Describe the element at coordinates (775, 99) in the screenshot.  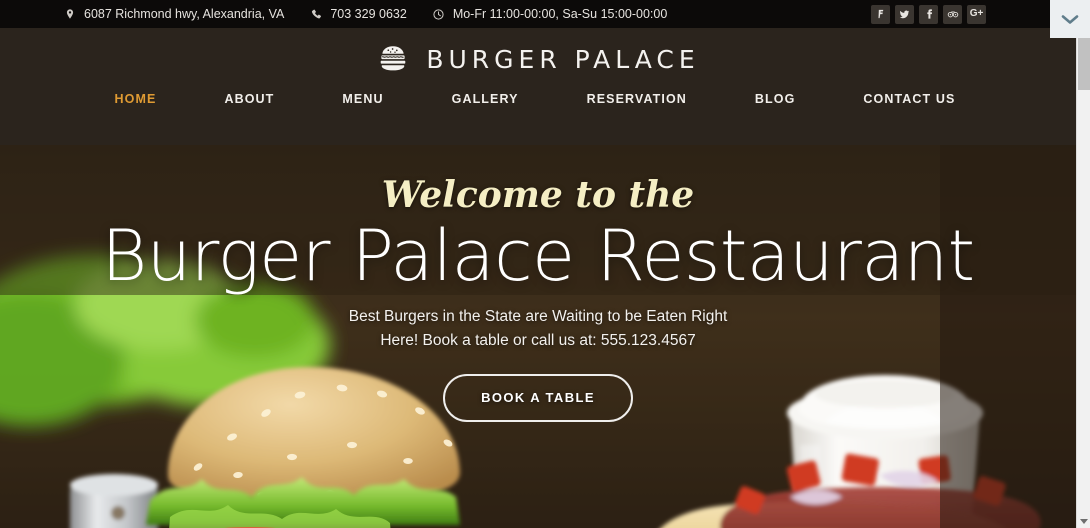
I see `nav-item-blog: BLOG` at that location.